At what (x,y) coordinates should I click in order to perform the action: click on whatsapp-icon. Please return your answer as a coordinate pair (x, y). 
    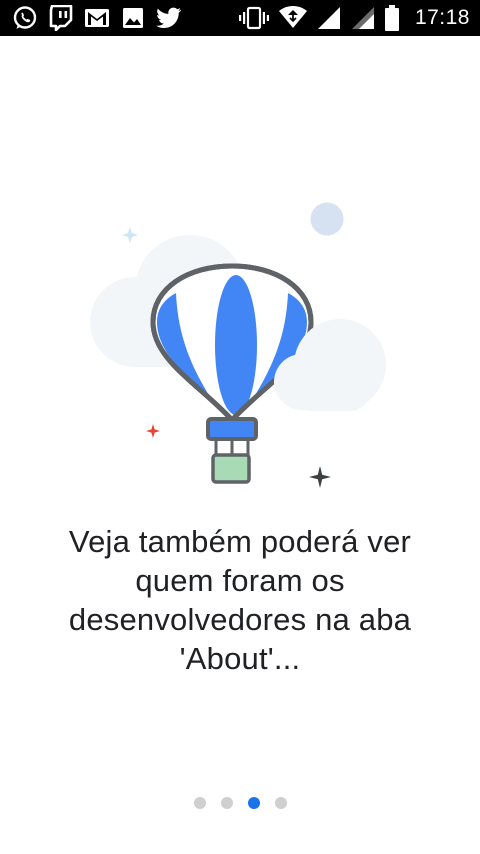
    Looking at the image, I should click on (25, 17).